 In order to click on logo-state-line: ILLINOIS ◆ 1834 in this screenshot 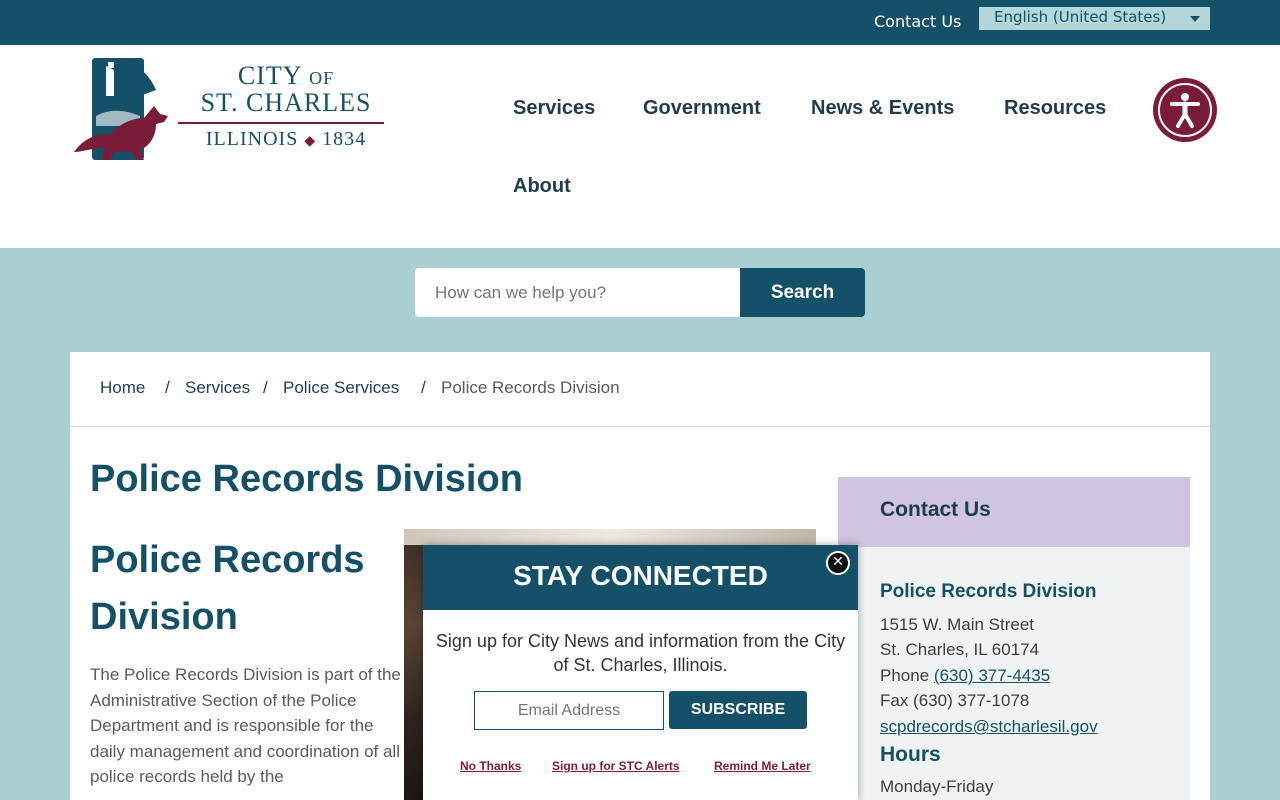, I will do `click(286, 139)`.